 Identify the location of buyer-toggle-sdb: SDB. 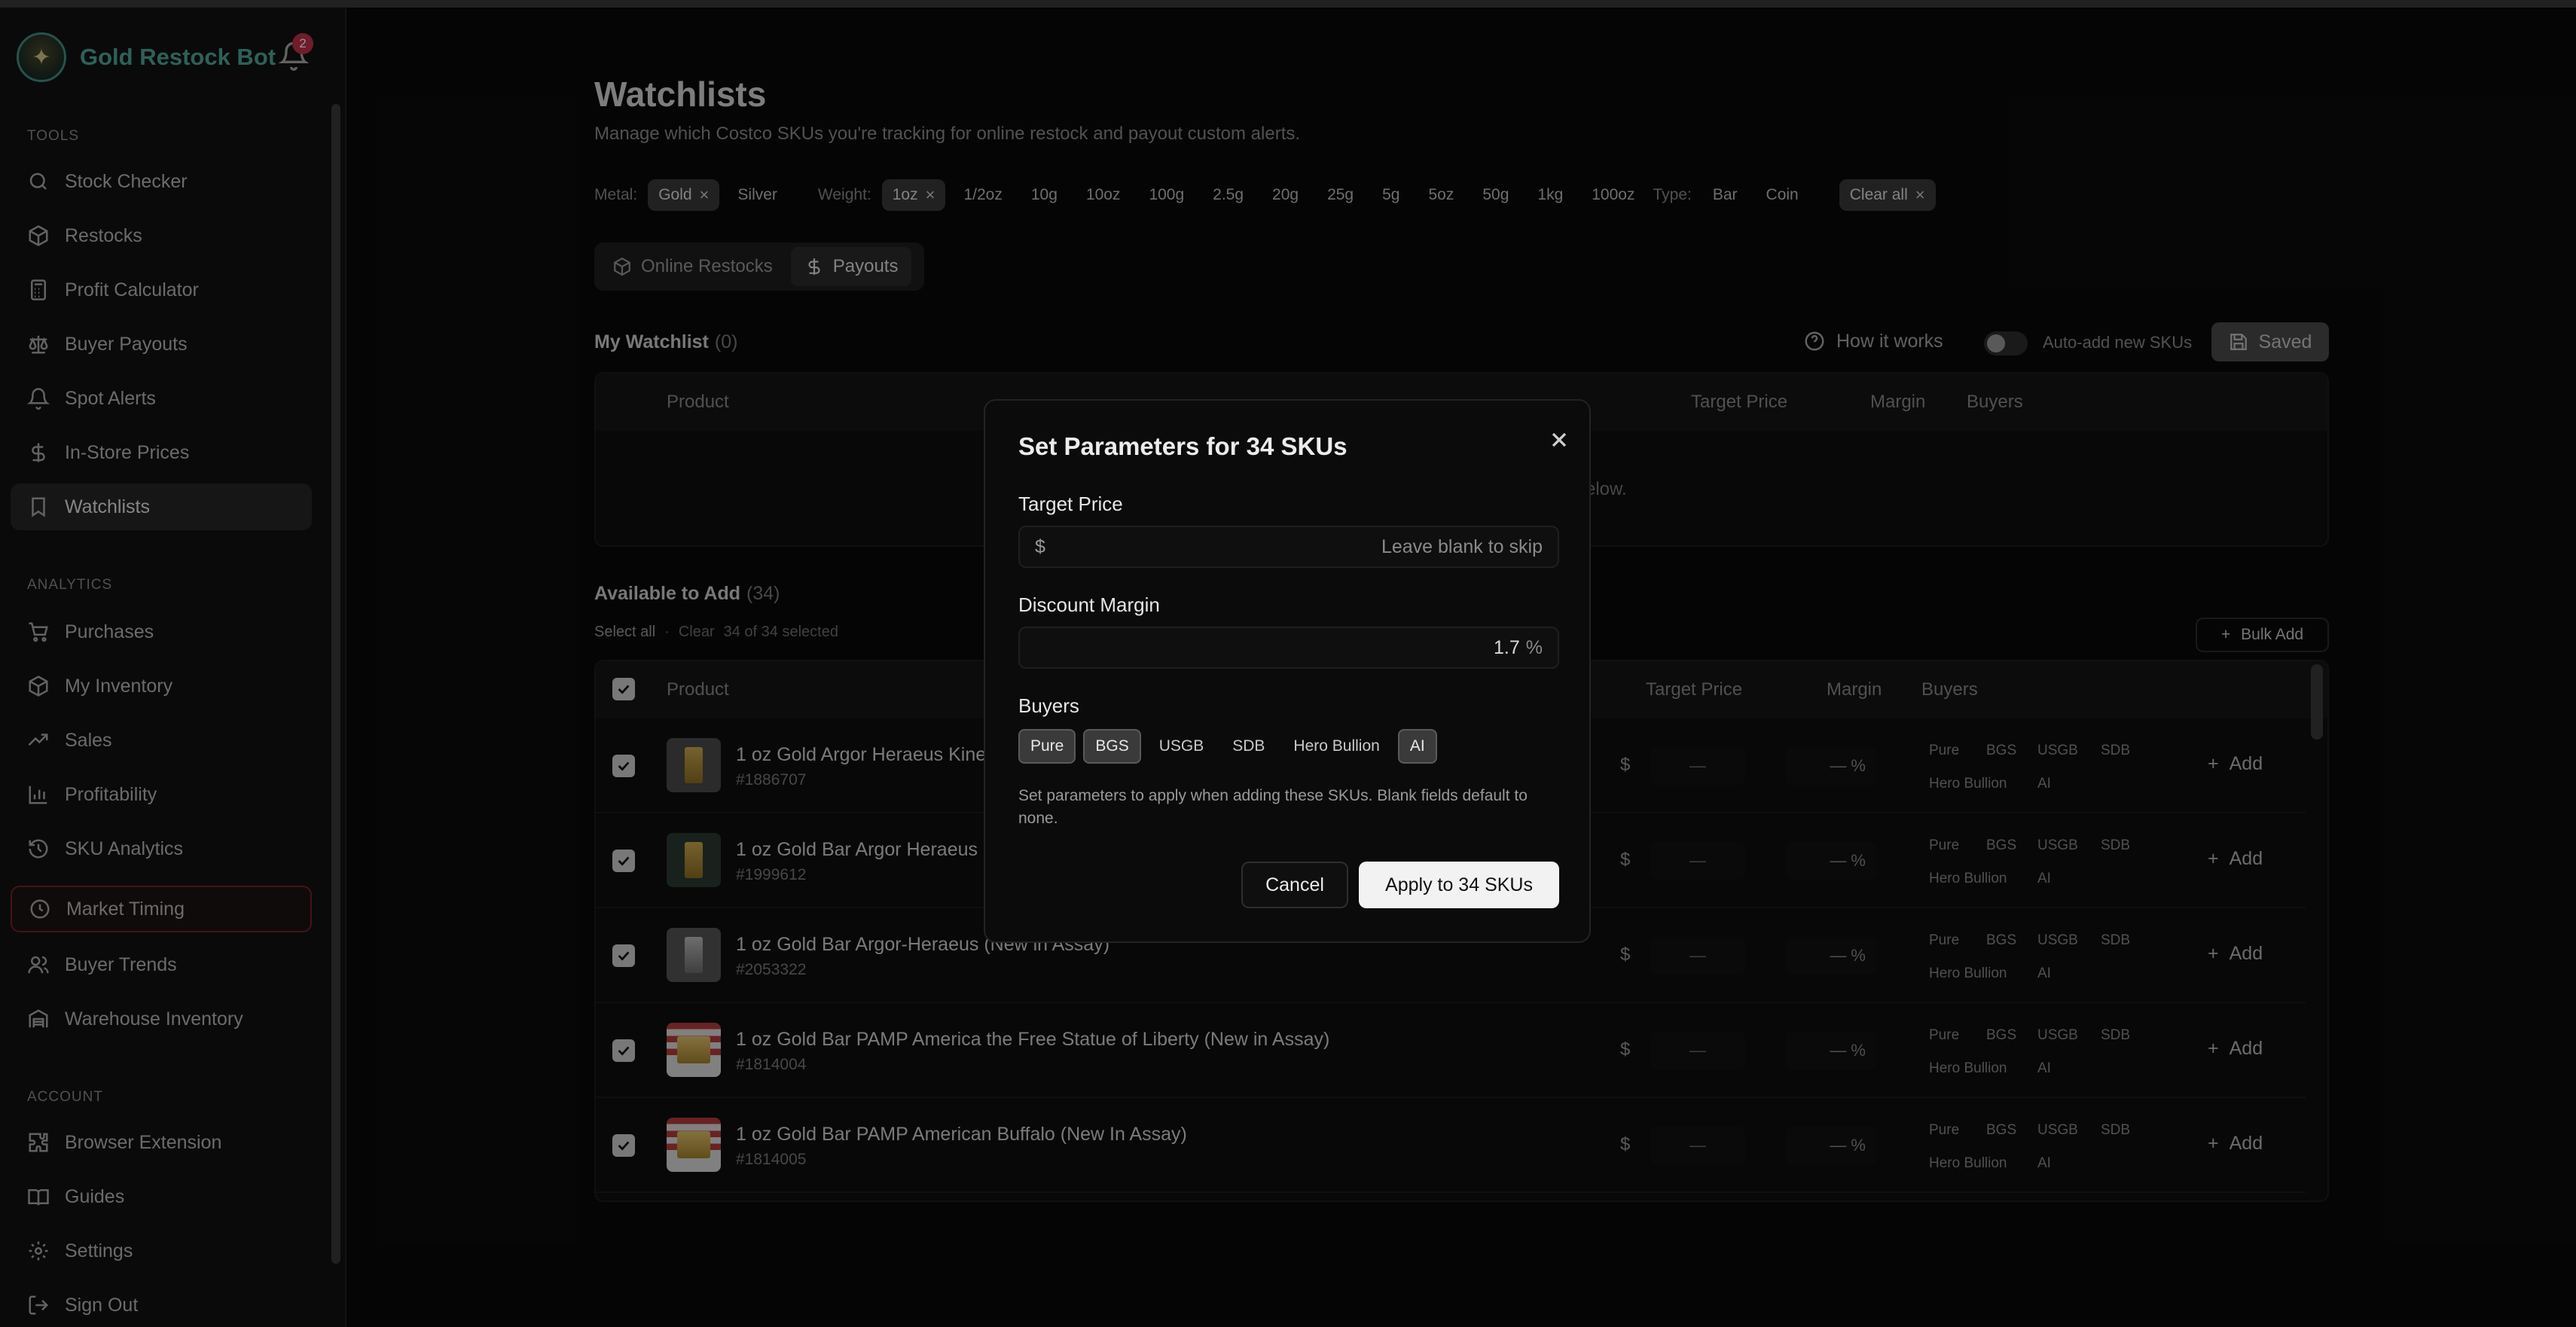
(1248, 746).